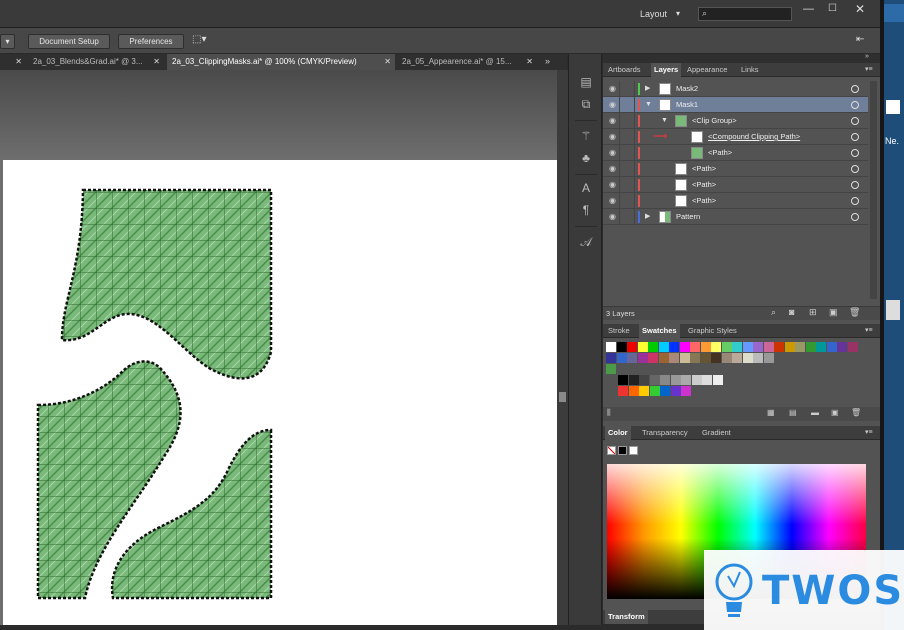 The width and height of the screenshot is (904, 630). Describe the element at coordinates (712, 331) in the screenshot. I see `tab-graphic-styles: Graphic Styles` at that location.